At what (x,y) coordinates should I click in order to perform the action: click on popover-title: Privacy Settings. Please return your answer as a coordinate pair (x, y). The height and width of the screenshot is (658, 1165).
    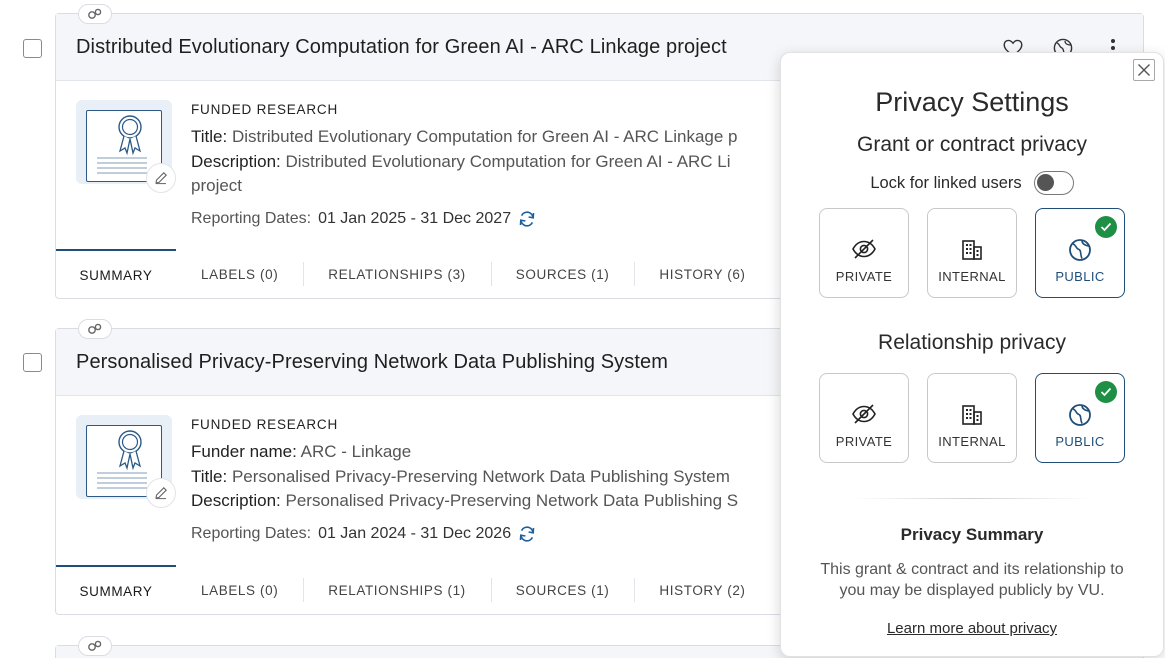
    Looking at the image, I should click on (972, 102).